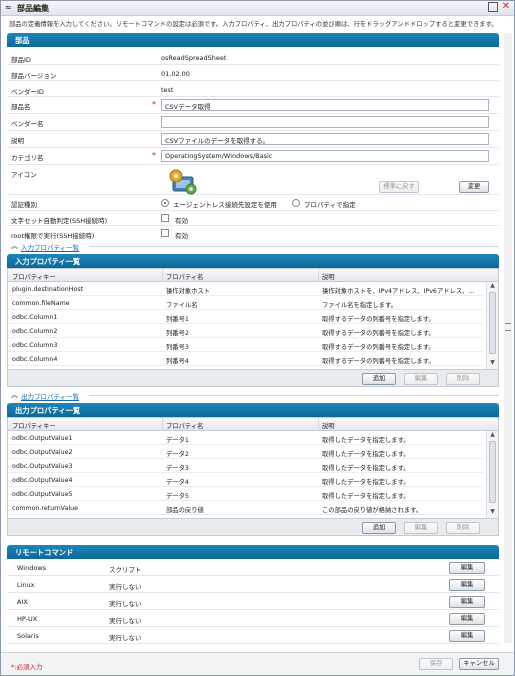  Describe the element at coordinates (325, 139) in the screenshot. I see `description-input: CSVファイルのデータを取得する。` at that location.